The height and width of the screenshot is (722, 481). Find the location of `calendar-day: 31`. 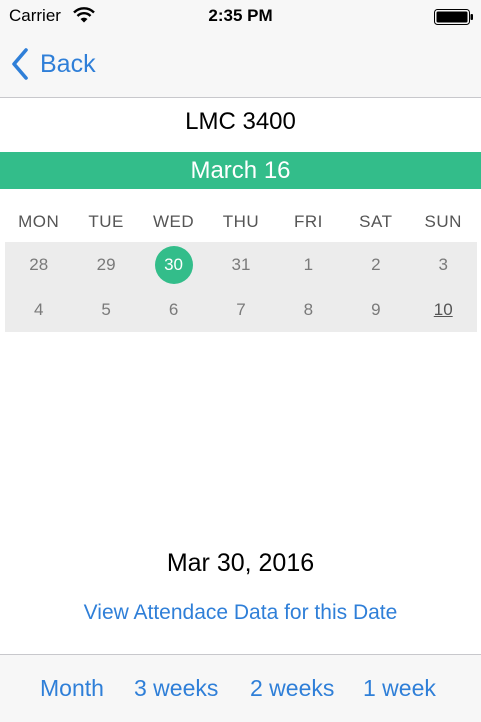

calendar-day: 31 is located at coordinates (240, 264).